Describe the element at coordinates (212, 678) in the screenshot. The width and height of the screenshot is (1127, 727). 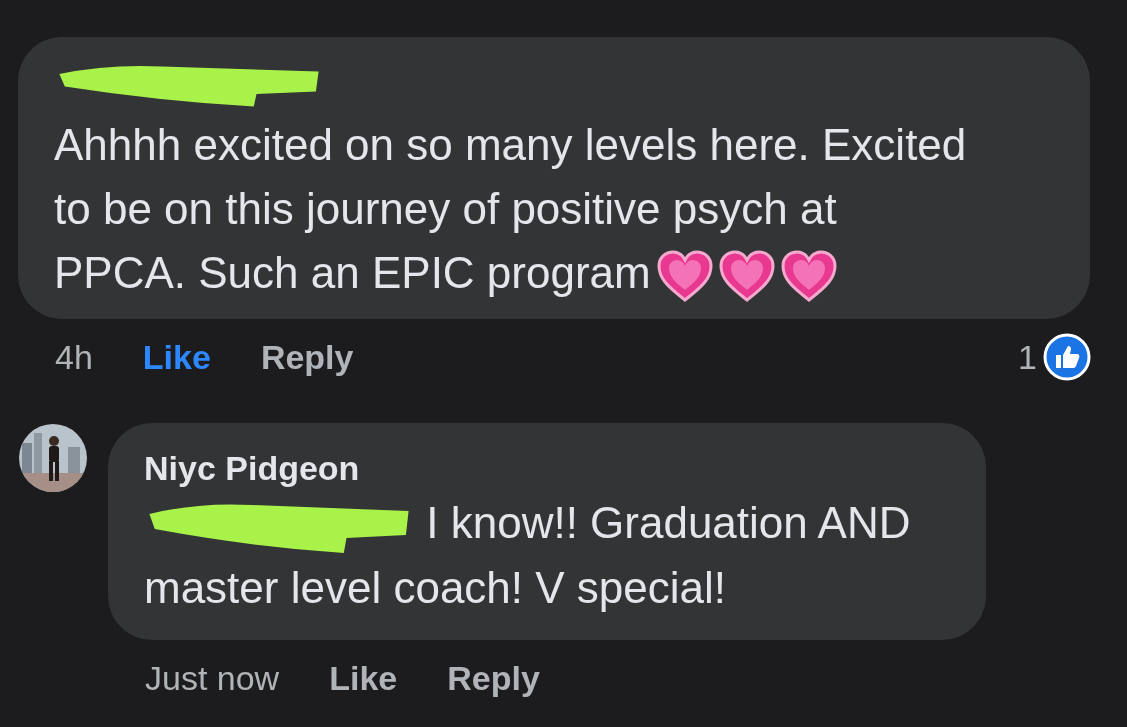
I see `comment-time: Just now` at that location.